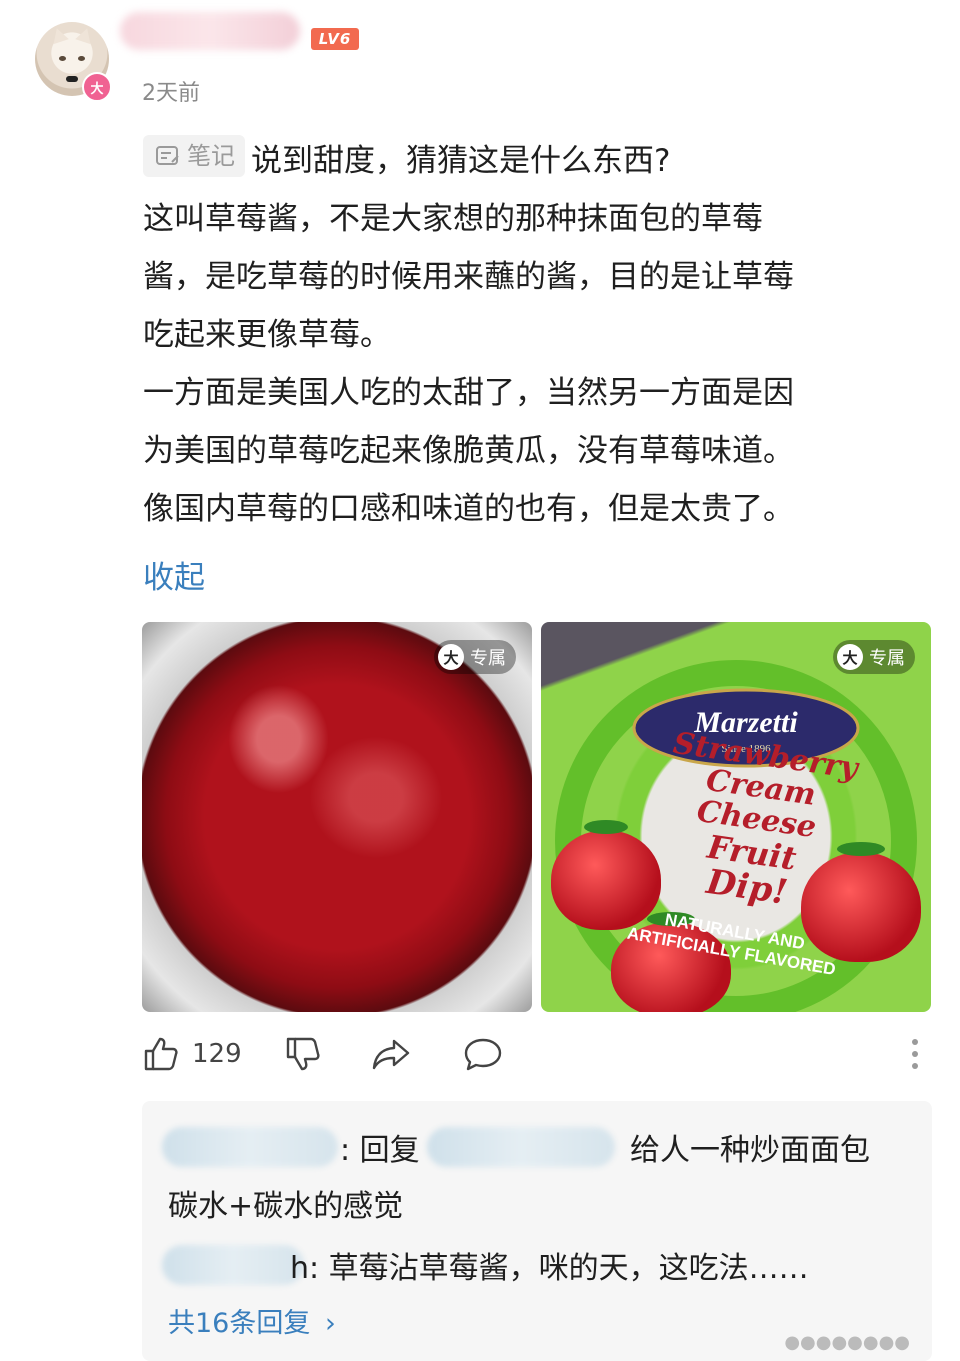 The height and width of the screenshot is (1361, 960). What do you see at coordinates (915, 1054) in the screenshot?
I see `more-options-icon` at bounding box center [915, 1054].